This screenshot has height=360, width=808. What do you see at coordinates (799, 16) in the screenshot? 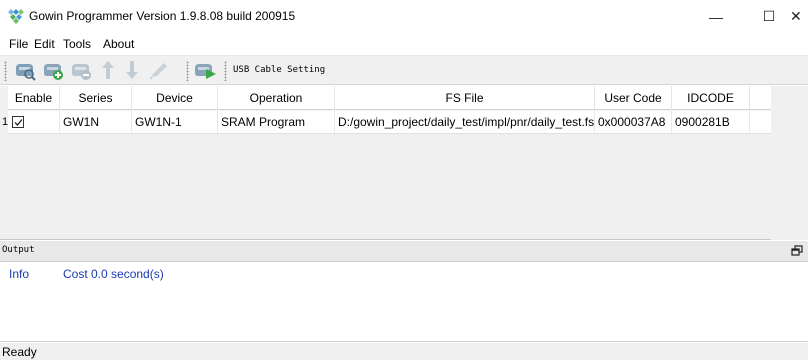
I see `close-button: ✕` at bounding box center [799, 16].